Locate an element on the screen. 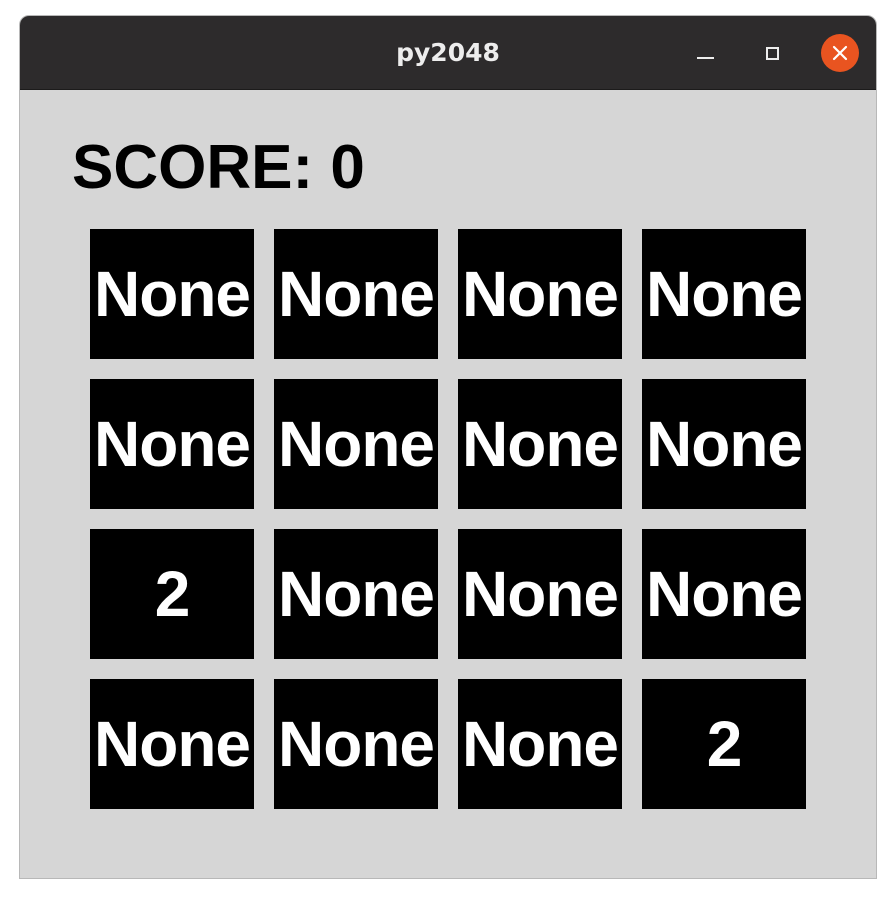 This screenshot has width=896, height=899. title-bar: py2048 is located at coordinates (448, 53).